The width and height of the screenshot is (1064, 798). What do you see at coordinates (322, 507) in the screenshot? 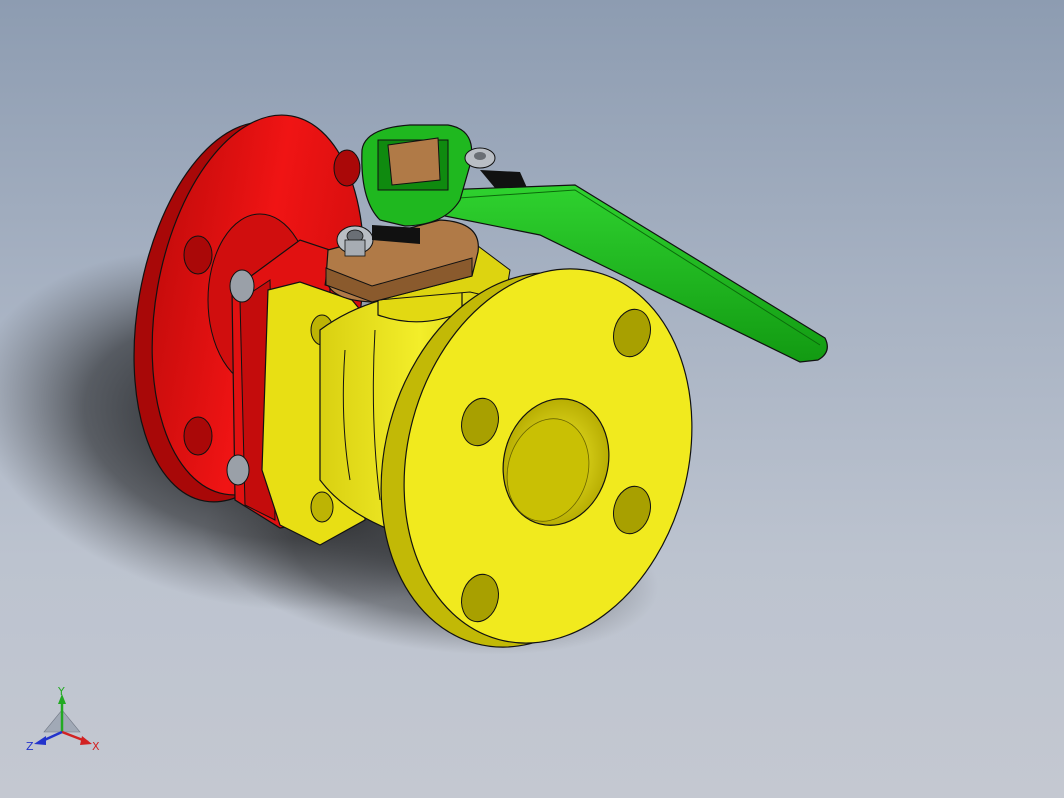
I see `body-bolt-hole` at bounding box center [322, 507].